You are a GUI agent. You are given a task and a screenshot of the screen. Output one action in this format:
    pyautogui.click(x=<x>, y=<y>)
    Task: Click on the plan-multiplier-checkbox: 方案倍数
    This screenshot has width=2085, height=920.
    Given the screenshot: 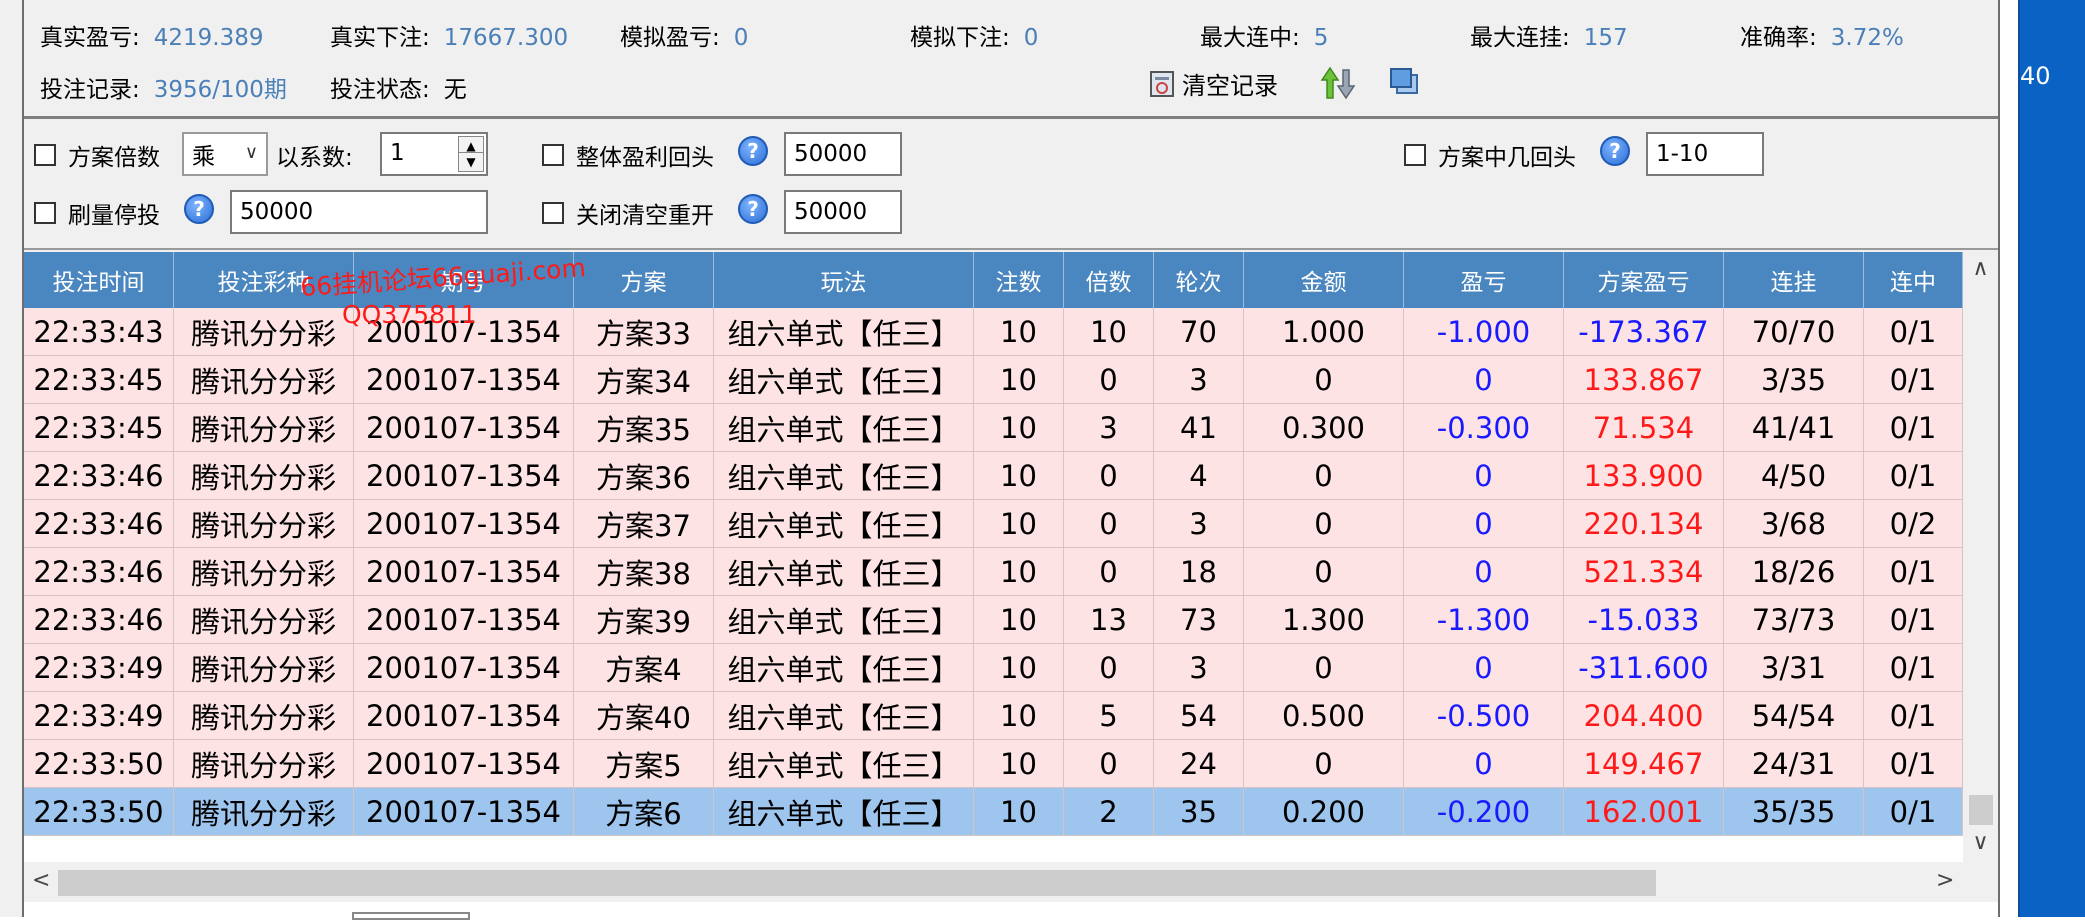 What is the action you would take?
    pyautogui.click(x=97, y=155)
    